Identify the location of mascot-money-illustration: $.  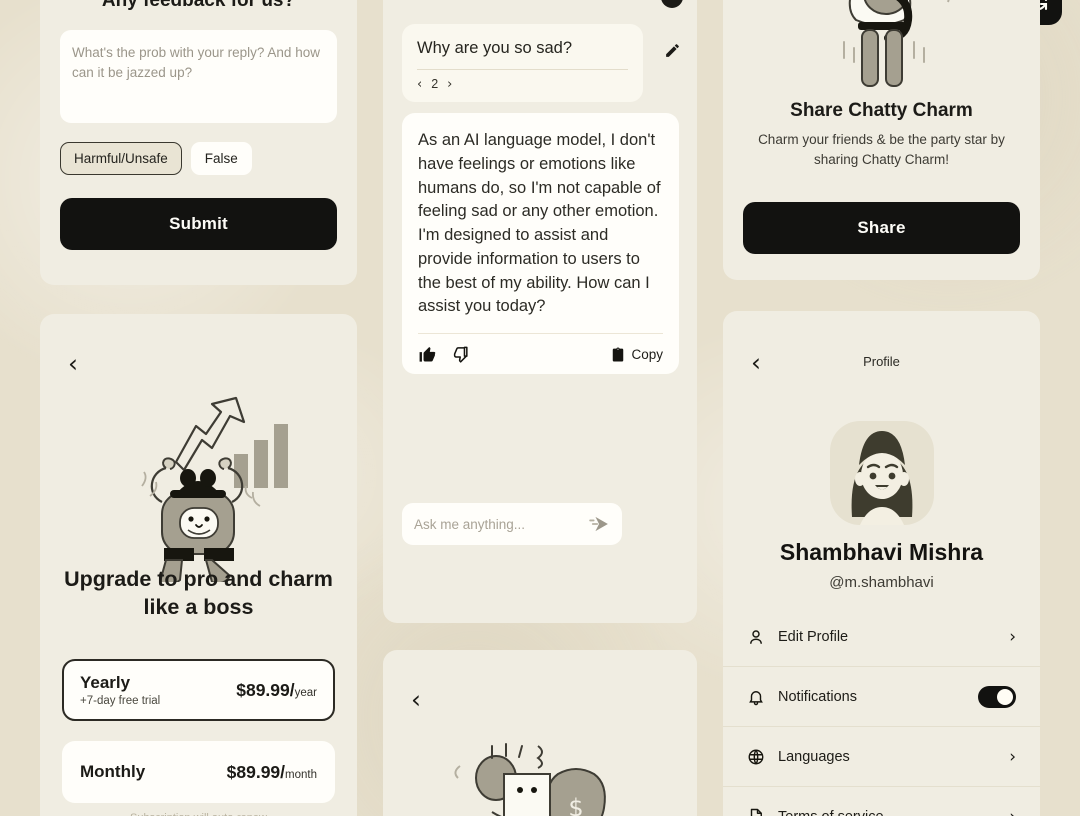
(530, 779).